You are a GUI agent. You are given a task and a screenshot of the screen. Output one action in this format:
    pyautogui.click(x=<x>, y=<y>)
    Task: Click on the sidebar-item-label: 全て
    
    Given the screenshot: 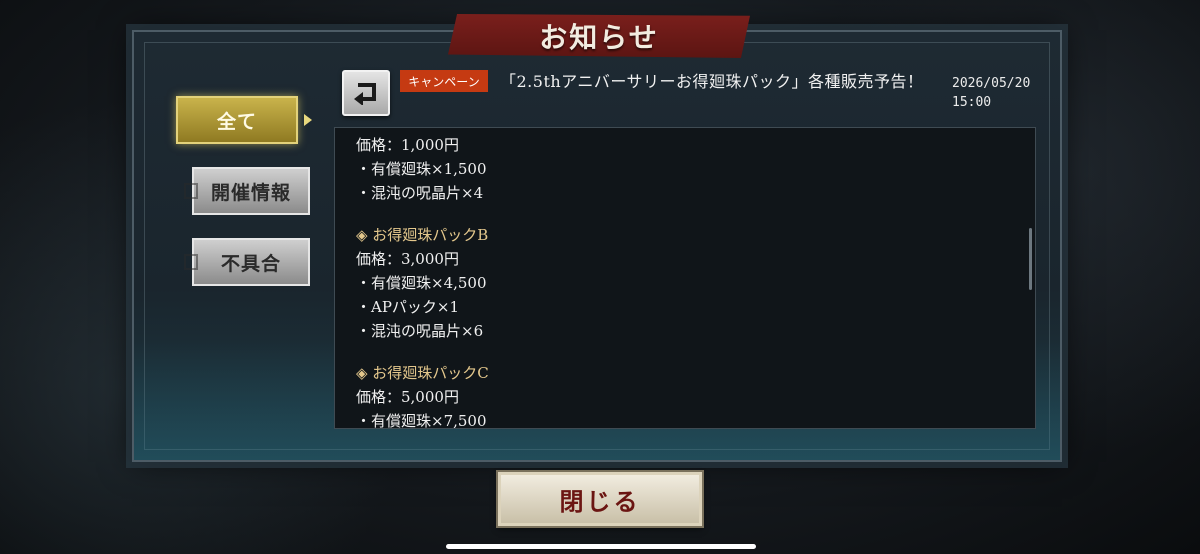 What is the action you would take?
    pyautogui.click(x=236, y=121)
    